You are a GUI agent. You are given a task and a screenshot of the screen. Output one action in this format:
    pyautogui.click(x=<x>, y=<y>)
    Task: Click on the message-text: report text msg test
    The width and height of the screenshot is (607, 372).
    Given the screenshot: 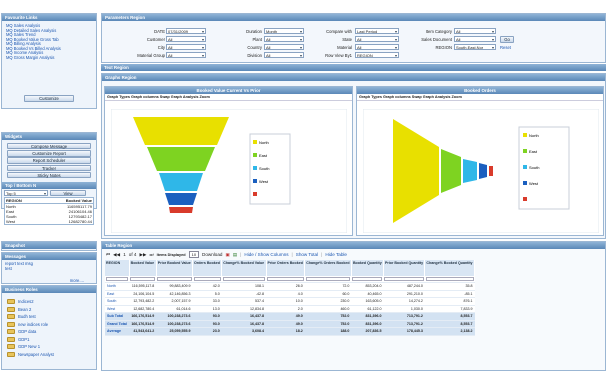 What is the action you would take?
    pyautogui.click(x=22, y=266)
    